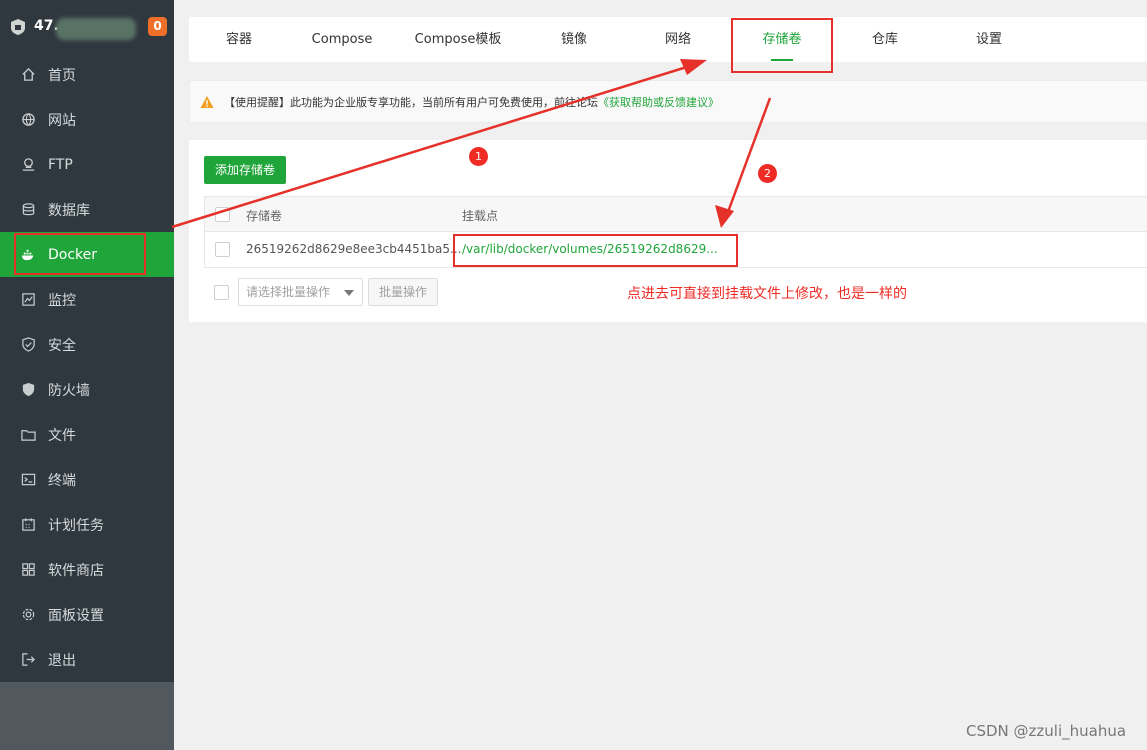  Describe the element at coordinates (76, 615) in the screenshot. I see `sidebar-item-label: 面板设置` at that location.